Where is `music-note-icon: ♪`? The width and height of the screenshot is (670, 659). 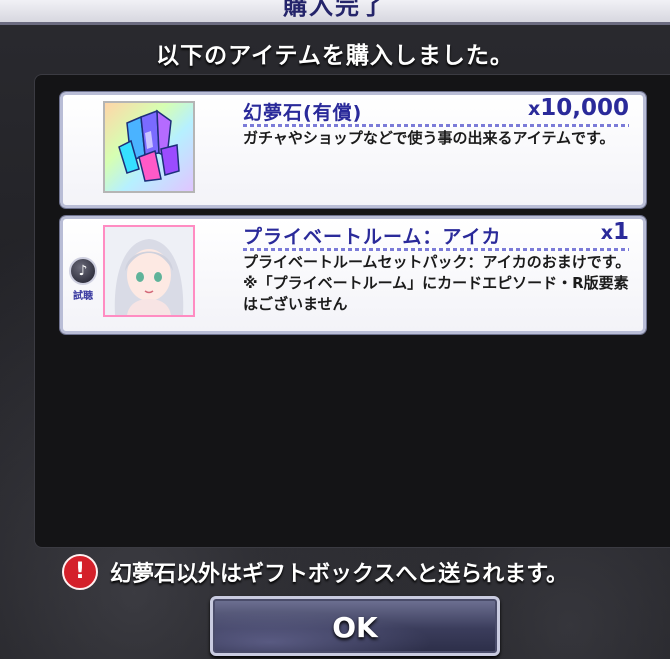 music-note-icon: ♪ is located at coordinates (83, 271).